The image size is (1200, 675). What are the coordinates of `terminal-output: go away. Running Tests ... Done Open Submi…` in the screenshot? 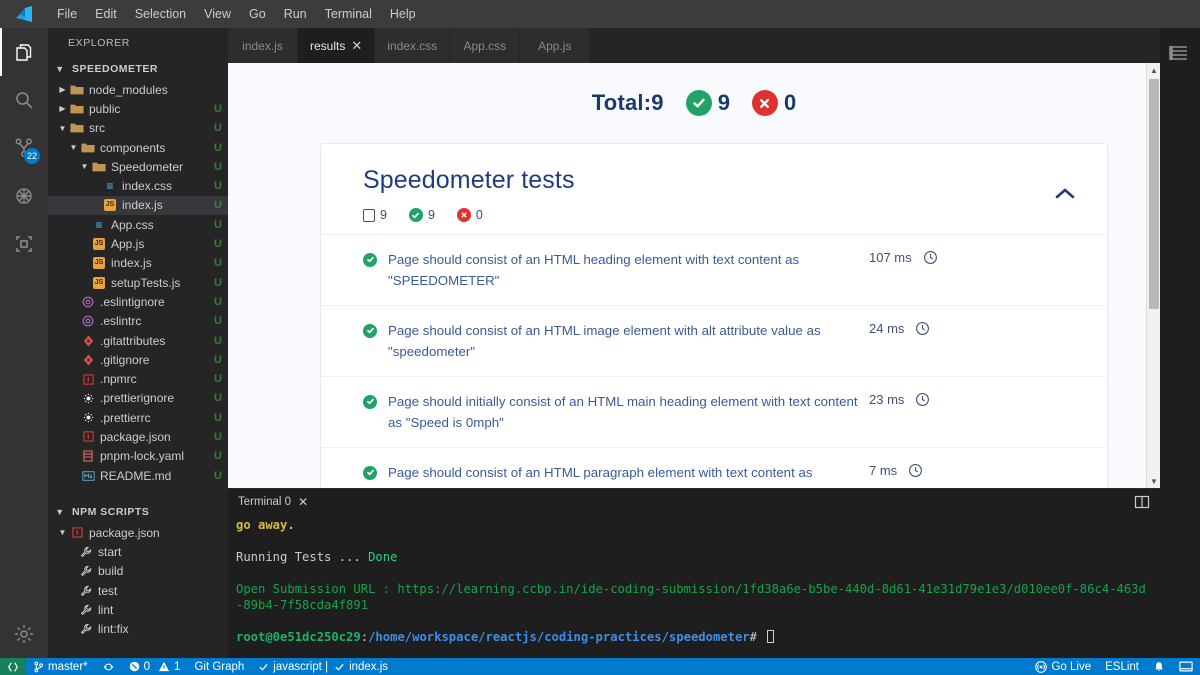 It's located at (694, 580).